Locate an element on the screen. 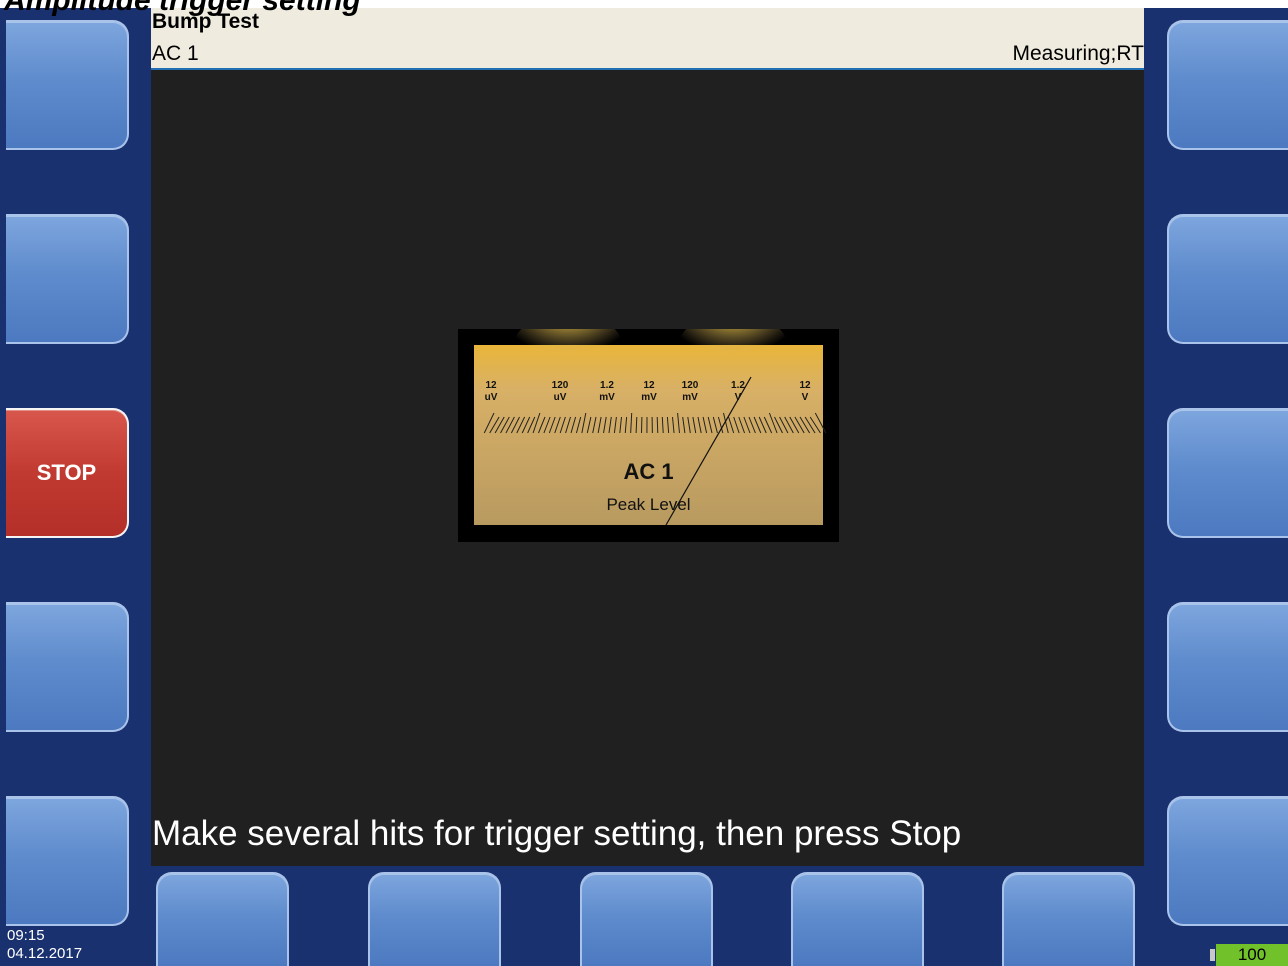 The image size is (1288, 966). meter-scale-unit-3: mV is located at coordinates (649, 397).